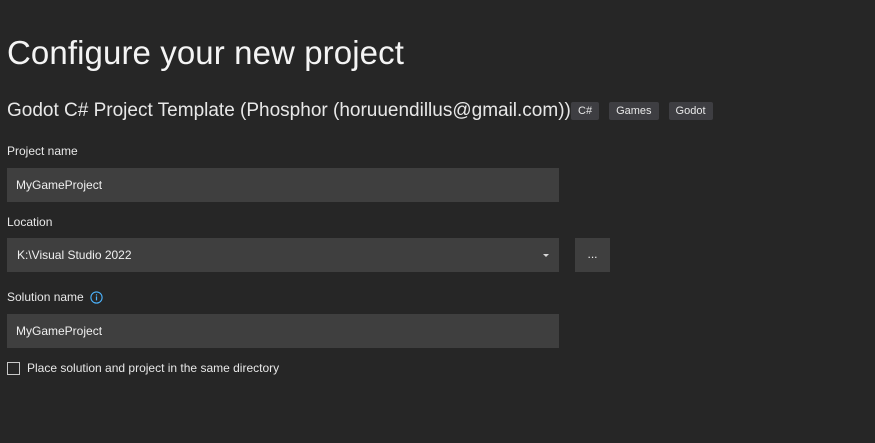  I want to click on solution-name-label-text: Solution name, so click(45, 297).